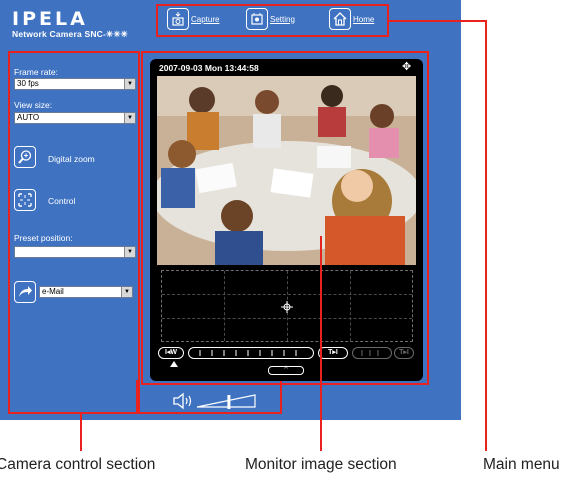  I want to click on pan-tilt-icon, so click(25, 200).